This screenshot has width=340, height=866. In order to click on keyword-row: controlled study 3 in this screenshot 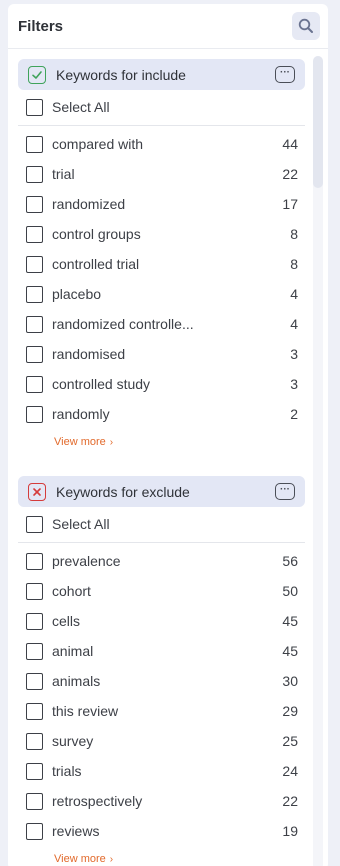, I will do `click(162, 384)`.